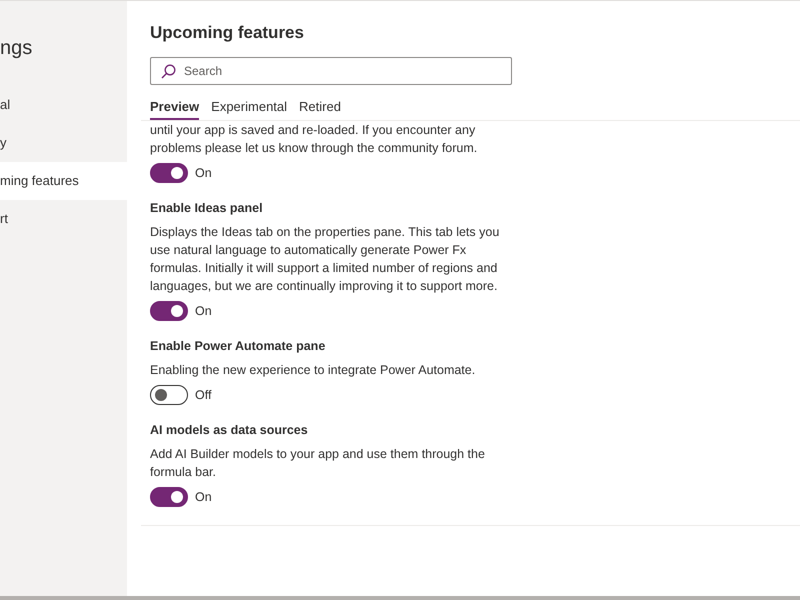 The height and width of the screenshot is (600, 800). I want to click on page-title: Upcoming features, so click(227, 33).